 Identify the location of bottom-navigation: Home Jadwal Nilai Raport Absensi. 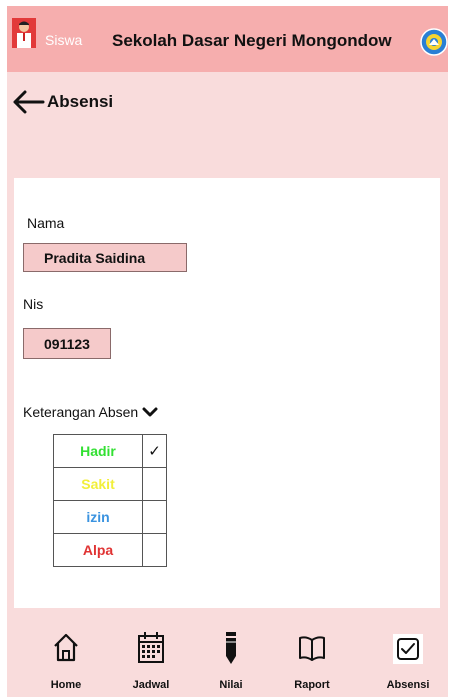
(227, 663).